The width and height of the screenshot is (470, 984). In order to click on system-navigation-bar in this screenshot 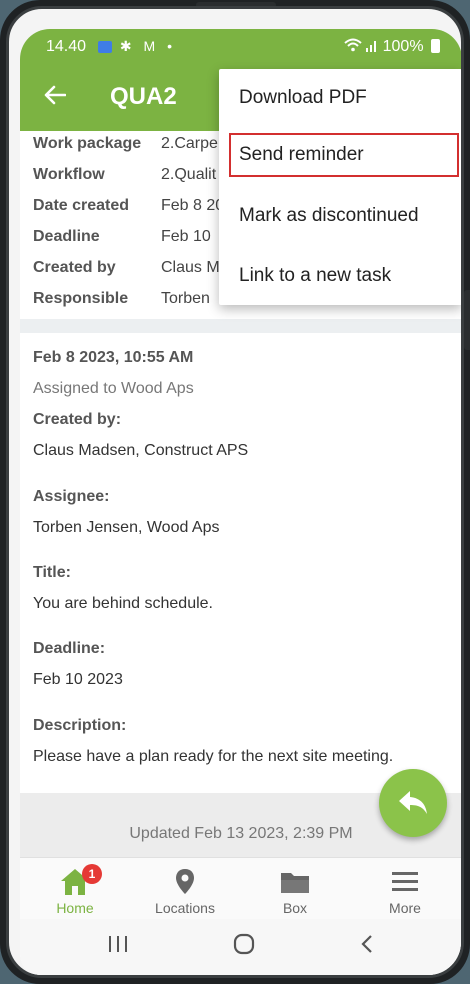, I will do `click(240, 947)`.